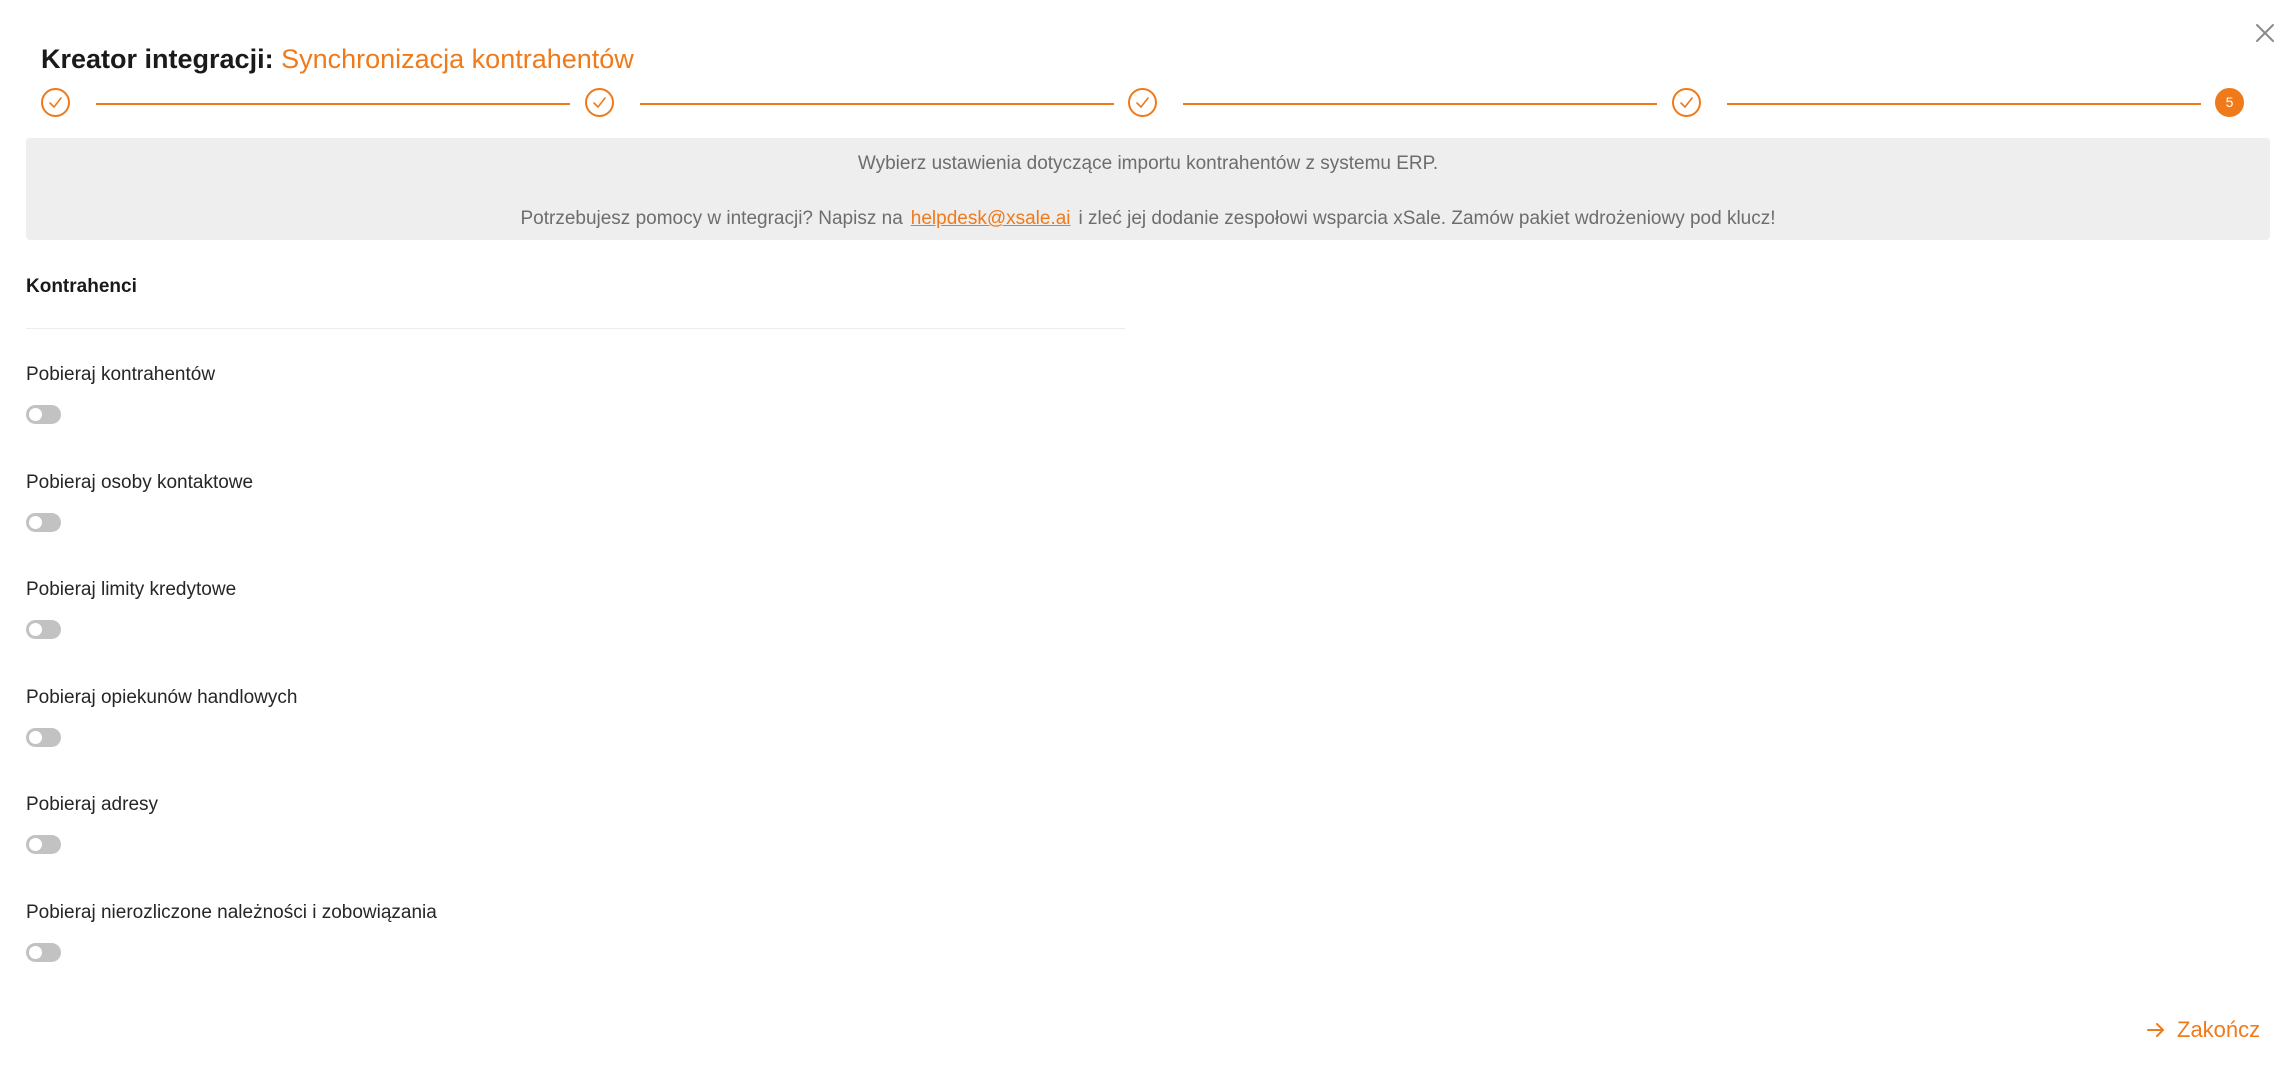  What do you see at coordinates (43, 844) in the screenshot?
I see `import-addresses-toggle` at bounding box center [43, 844].